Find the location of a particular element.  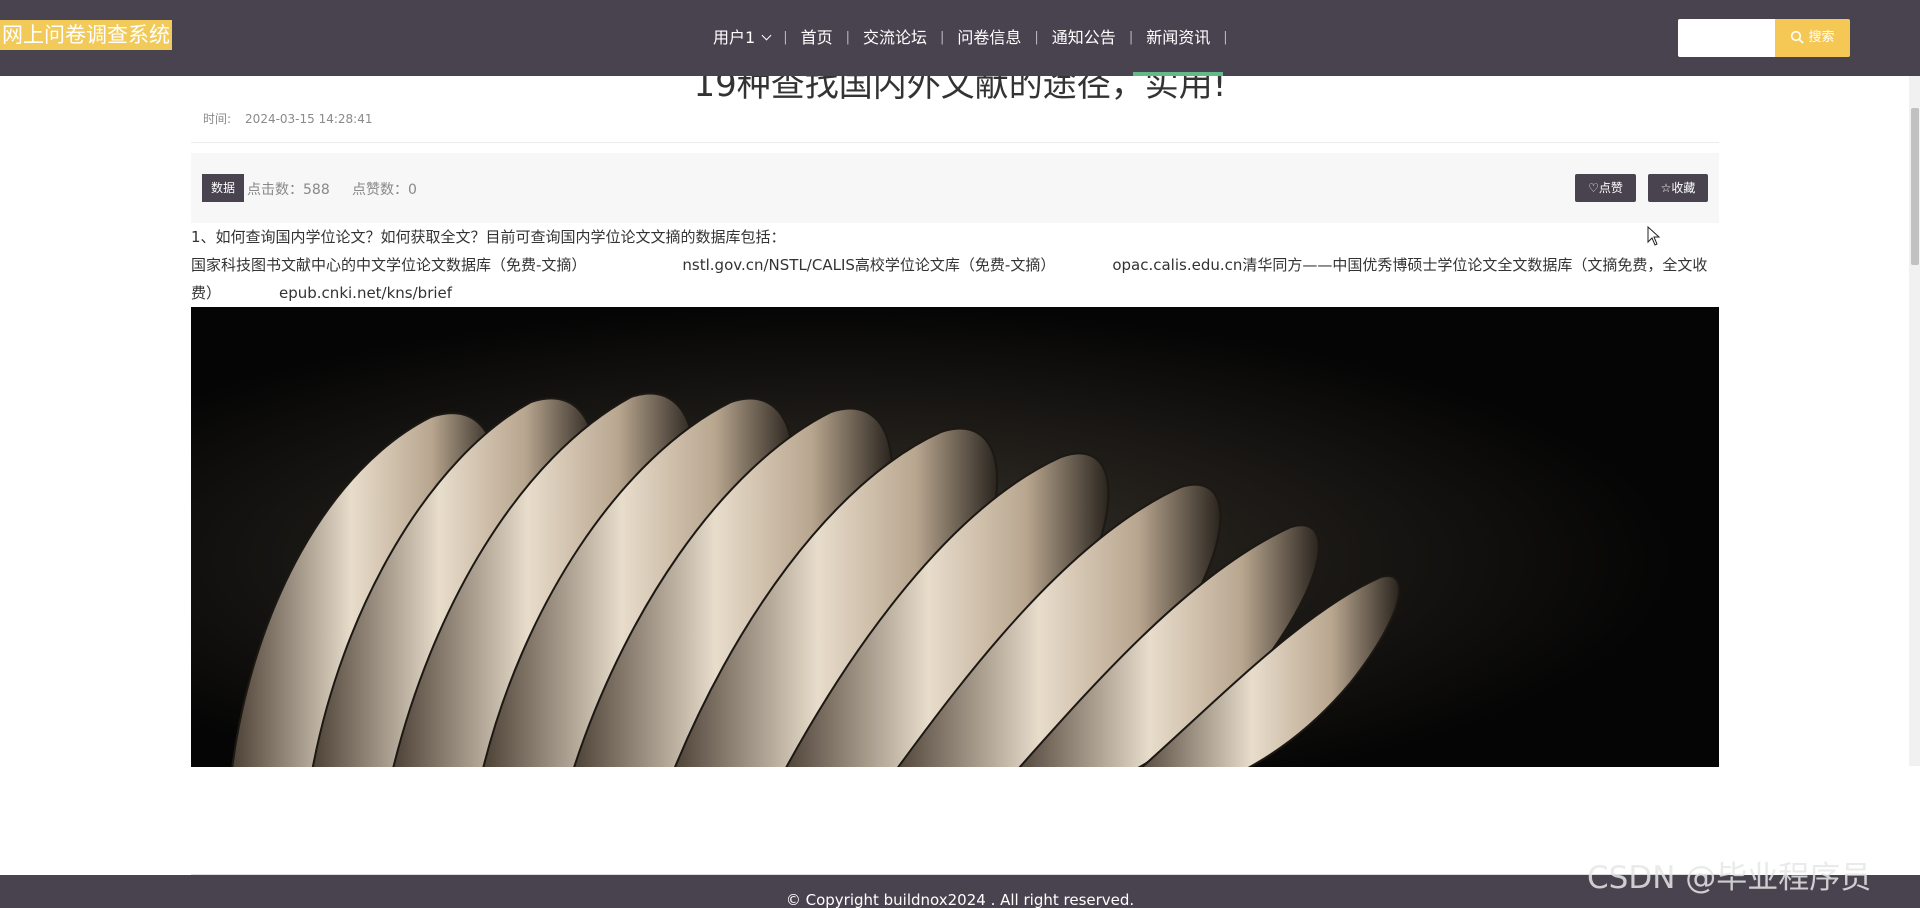

nav-questionnaire: 问卷信息 is located at coordinates (989, 38).